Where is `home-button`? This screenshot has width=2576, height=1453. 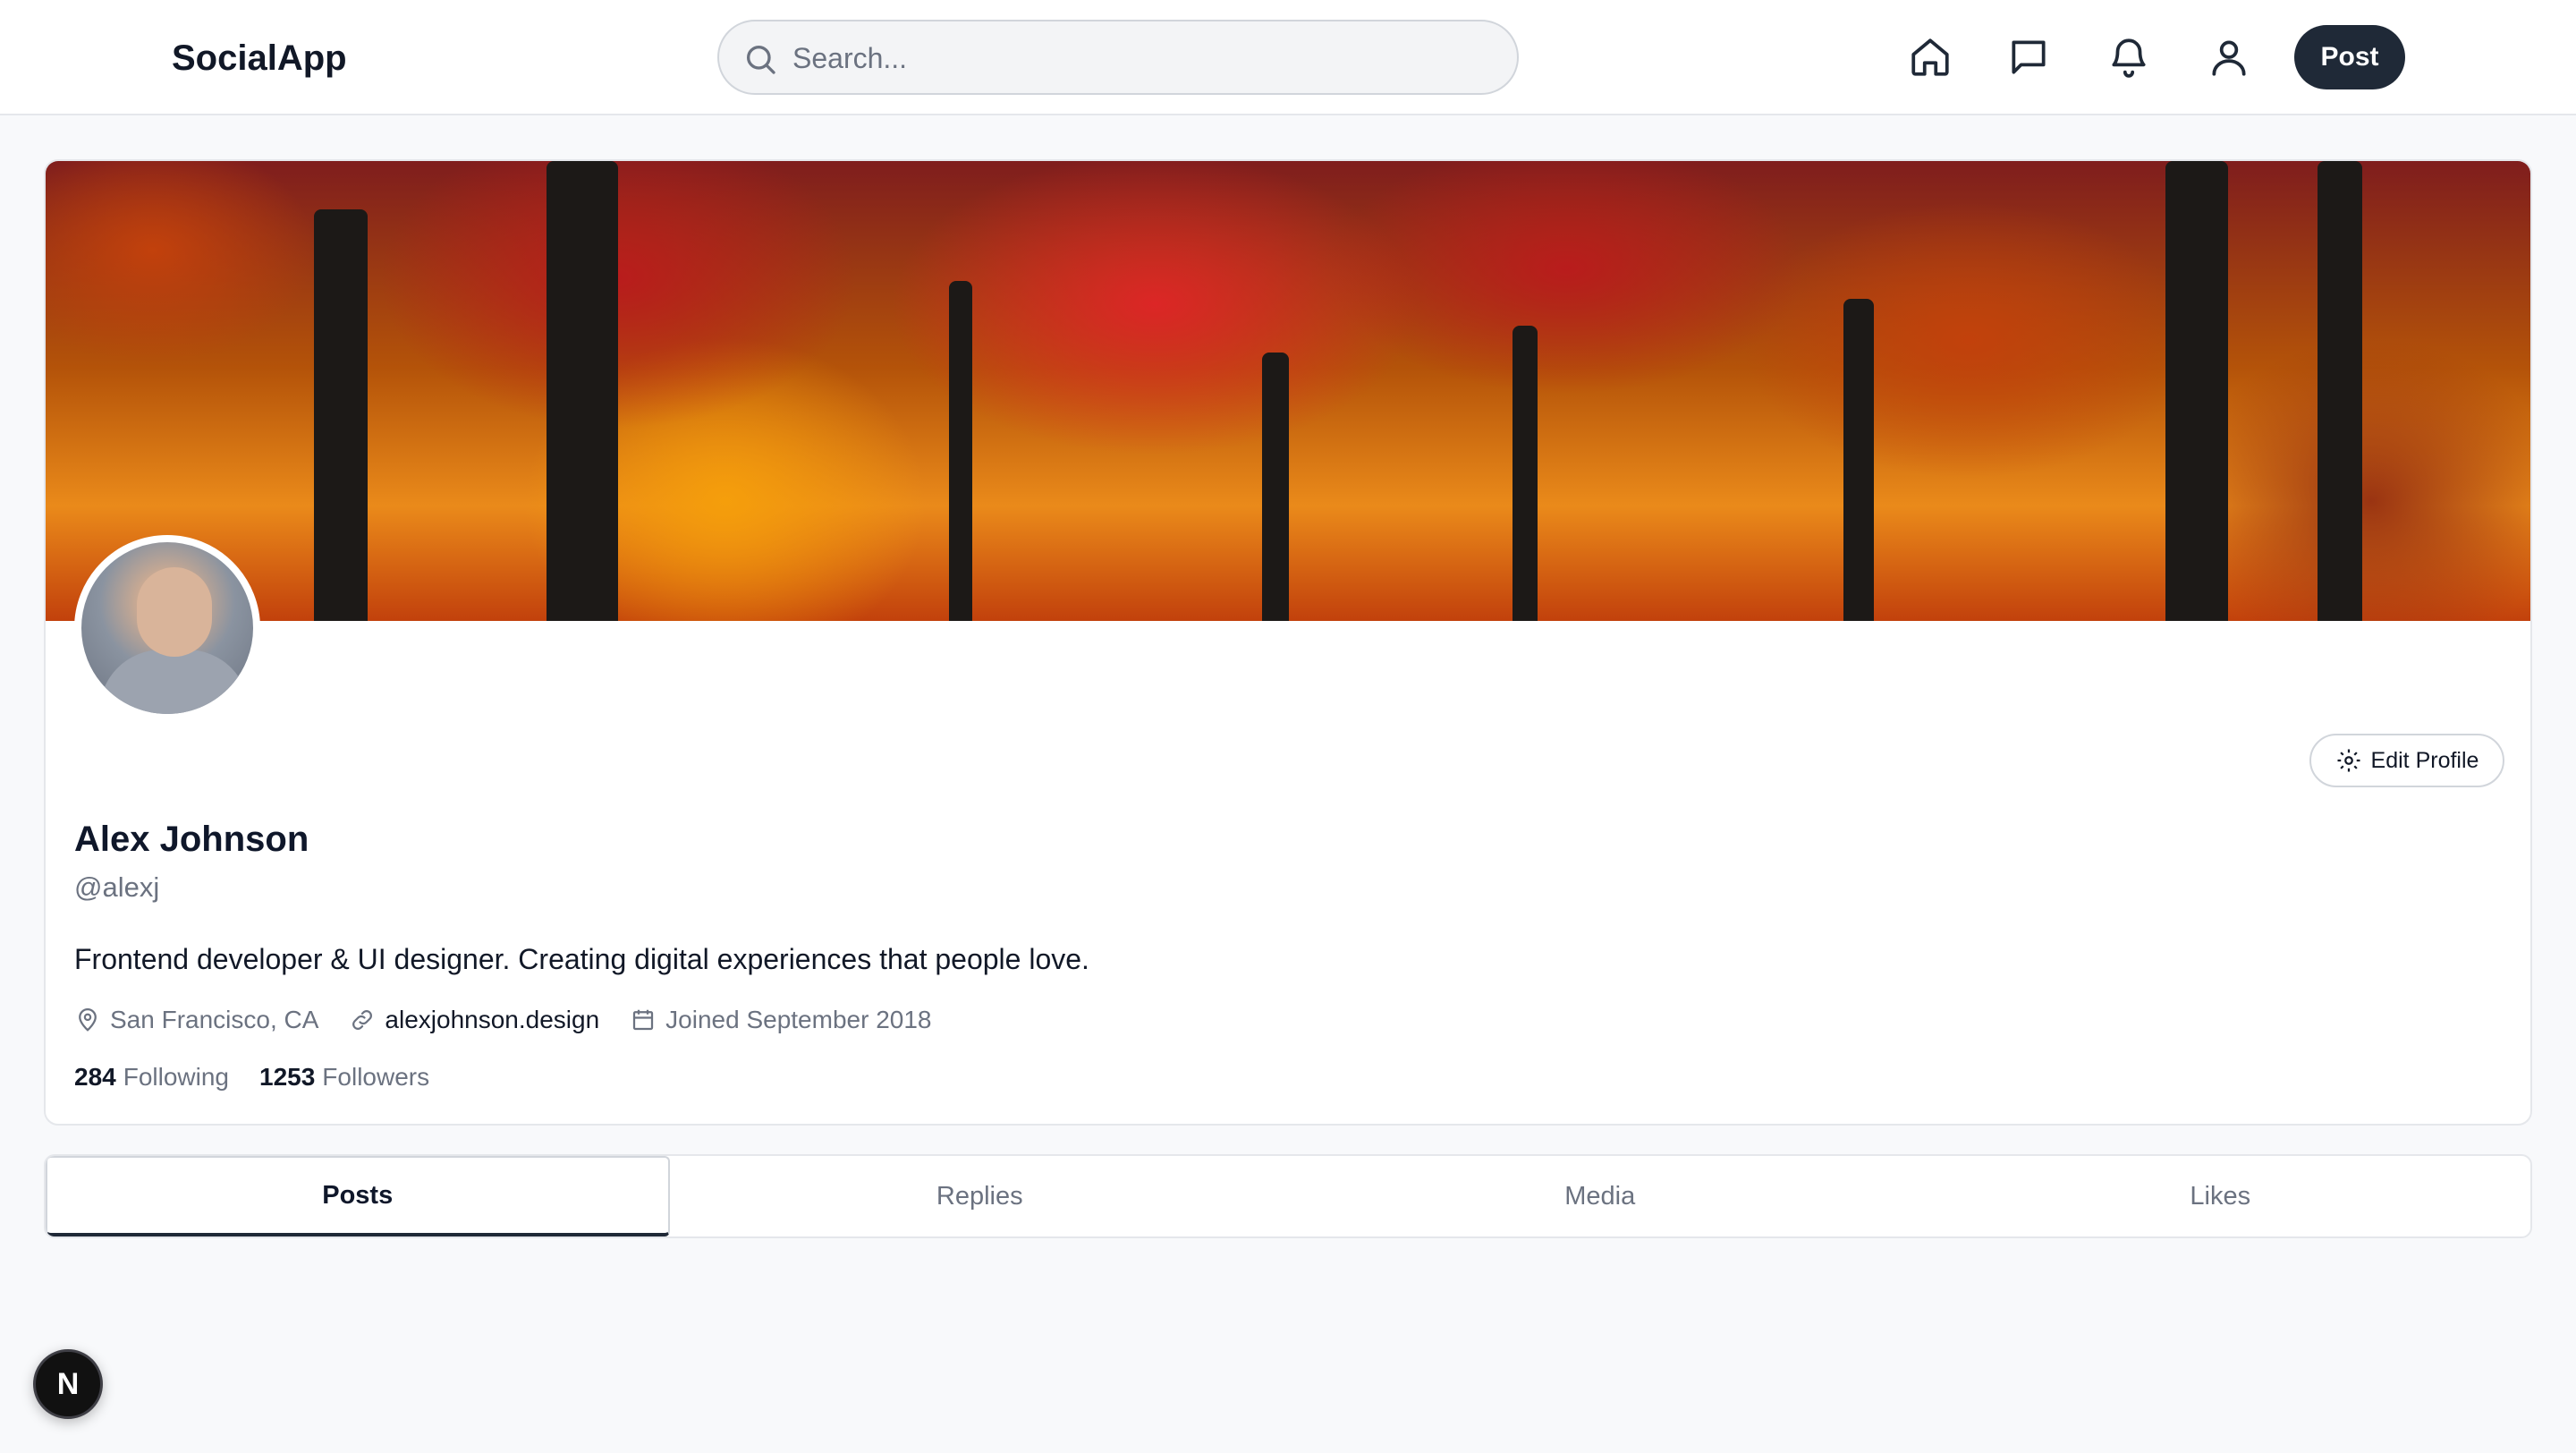
home-button is located at coordinates (1930, 57).